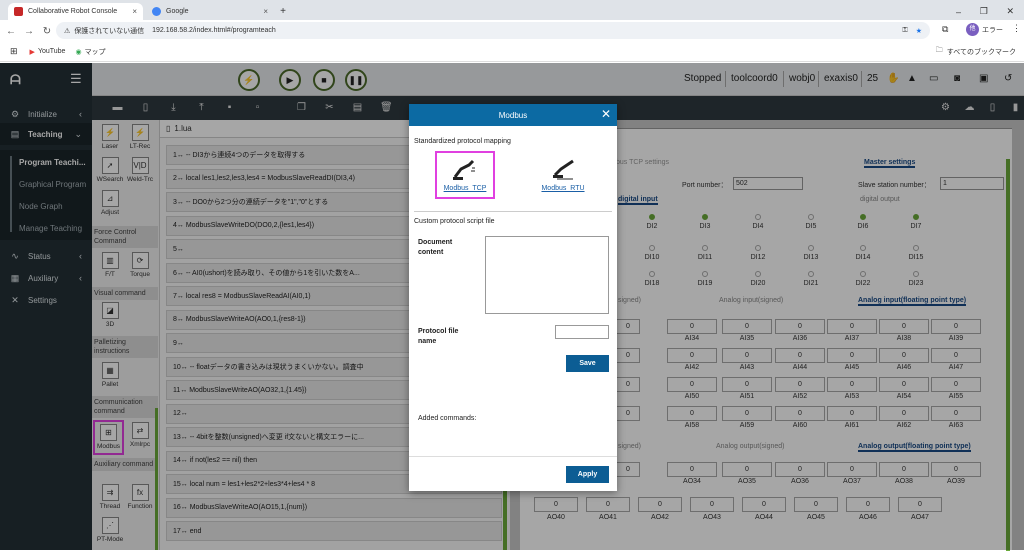 Image resolution: width=1024 pixels, height=551 pixels. Describe the element at coordinates (587, 363) in the screenshot. I see `save-button: Save` at that location.